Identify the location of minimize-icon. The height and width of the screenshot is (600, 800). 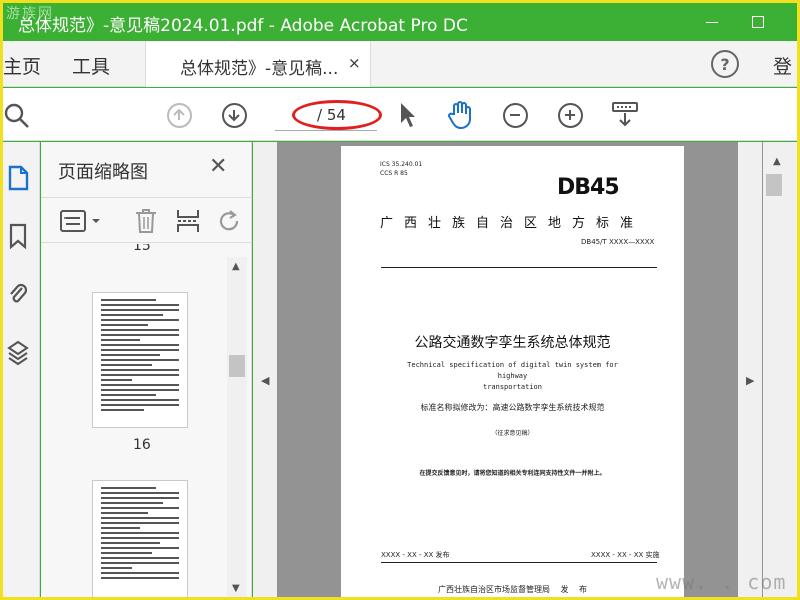
(712, 22).